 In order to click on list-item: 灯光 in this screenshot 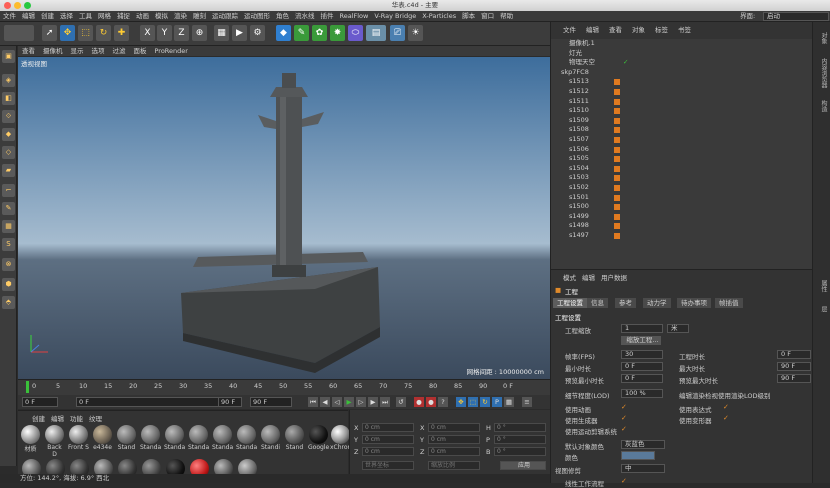, I will do `click(682, 54)`.